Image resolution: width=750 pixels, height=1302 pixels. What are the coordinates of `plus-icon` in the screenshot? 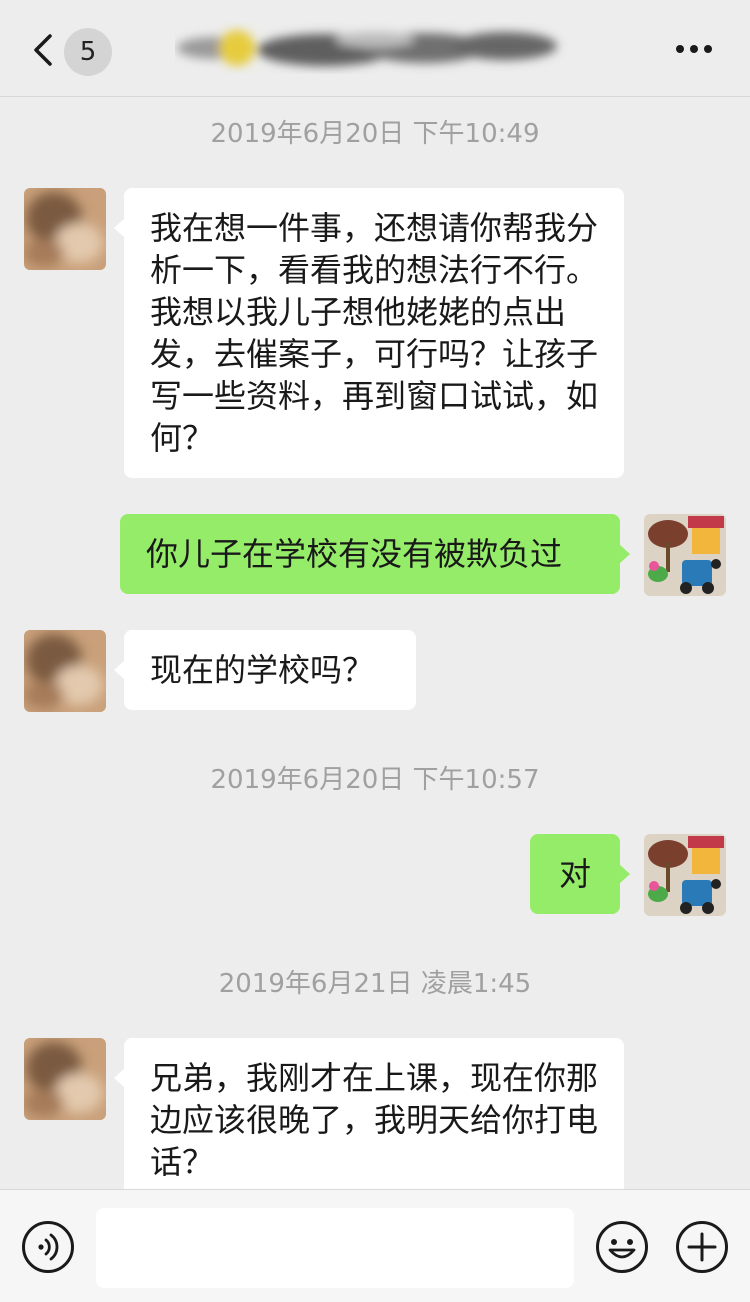 It's located at (702, 1247).